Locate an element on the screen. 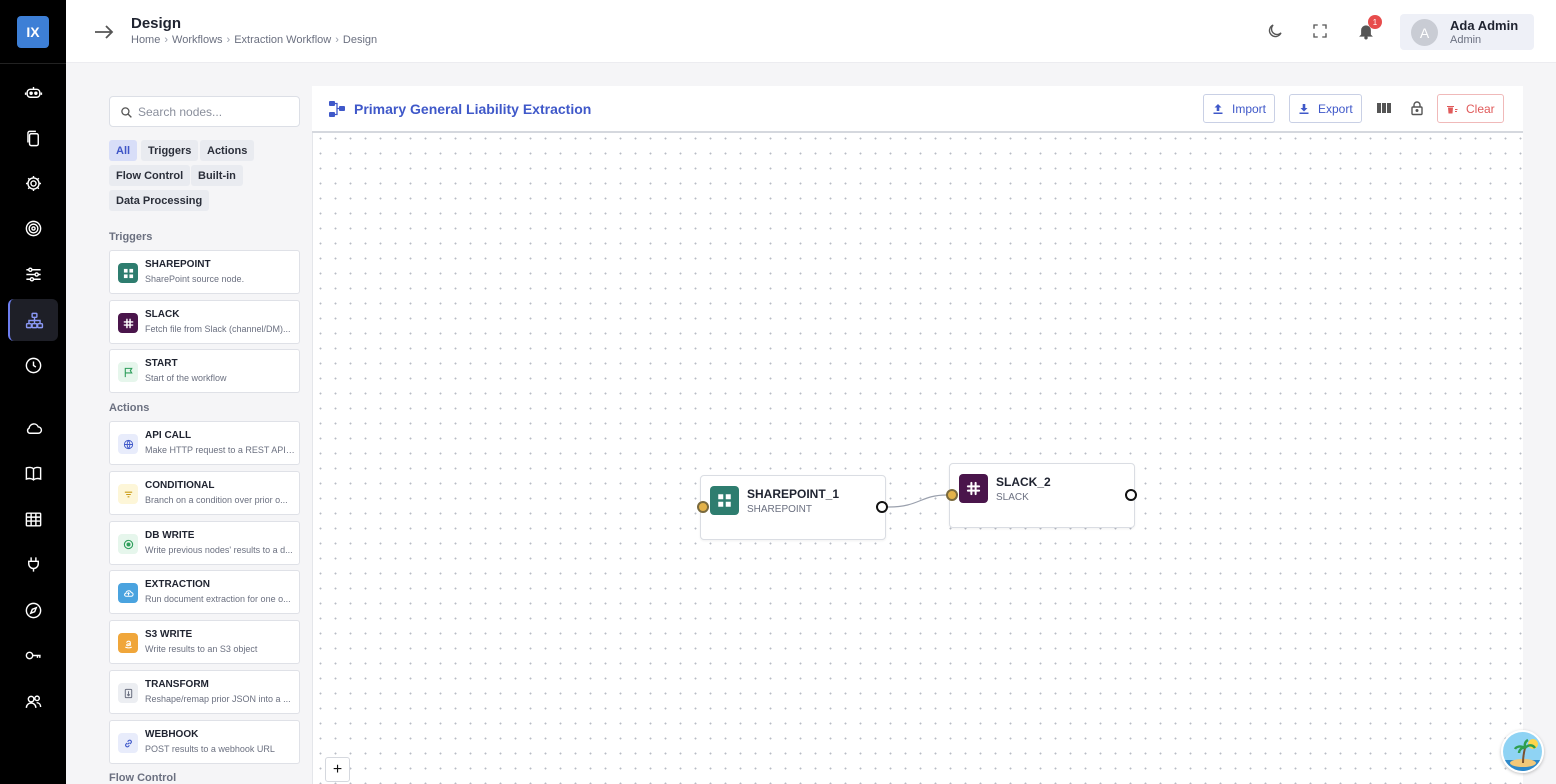 The width and height of the screenshot is (1556, 784). workflow-icon is located at coordinates (34, 320).